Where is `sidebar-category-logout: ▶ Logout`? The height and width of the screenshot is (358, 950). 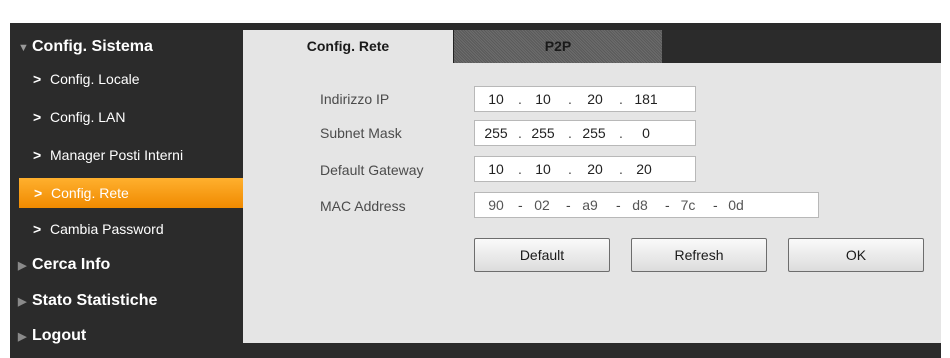
sidebar-category-logout: ▶ Logout is located at coordinates (130, 336).